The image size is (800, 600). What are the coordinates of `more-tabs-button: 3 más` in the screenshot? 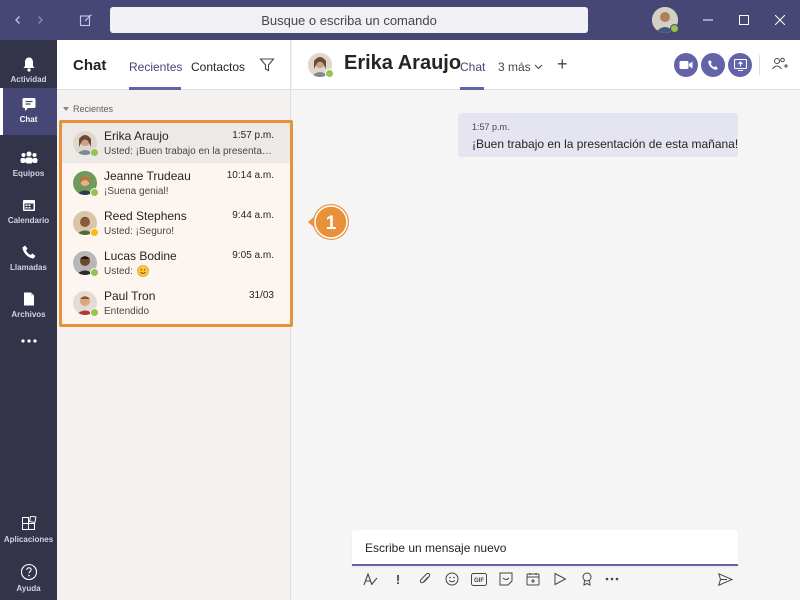 It's located at (520, 67).